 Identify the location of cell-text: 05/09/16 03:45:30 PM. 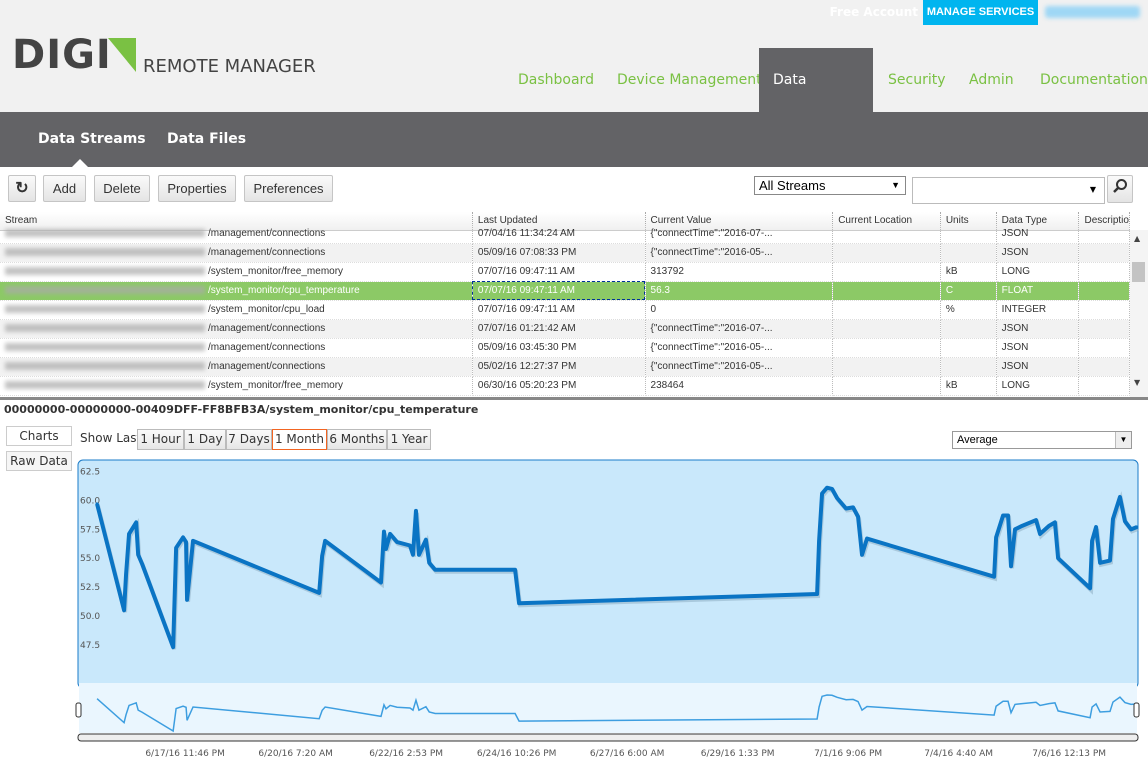
(527, 347).